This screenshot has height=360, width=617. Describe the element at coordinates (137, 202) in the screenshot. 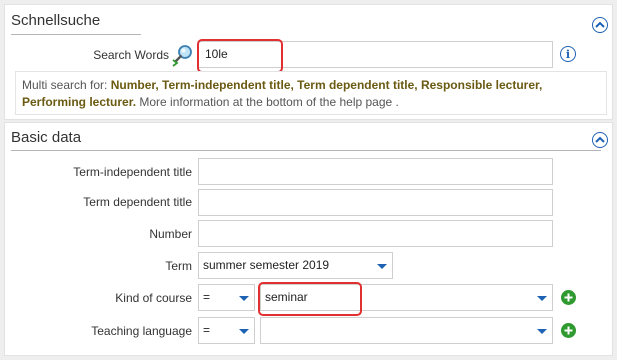

I see `term-dependent-title-label: Term dependent title` at that location.